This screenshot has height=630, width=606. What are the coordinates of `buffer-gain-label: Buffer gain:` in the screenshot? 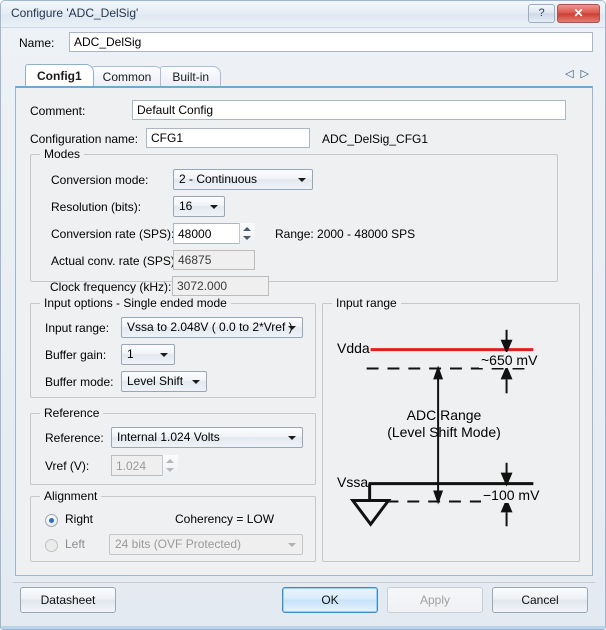 It's located at (76, 355).